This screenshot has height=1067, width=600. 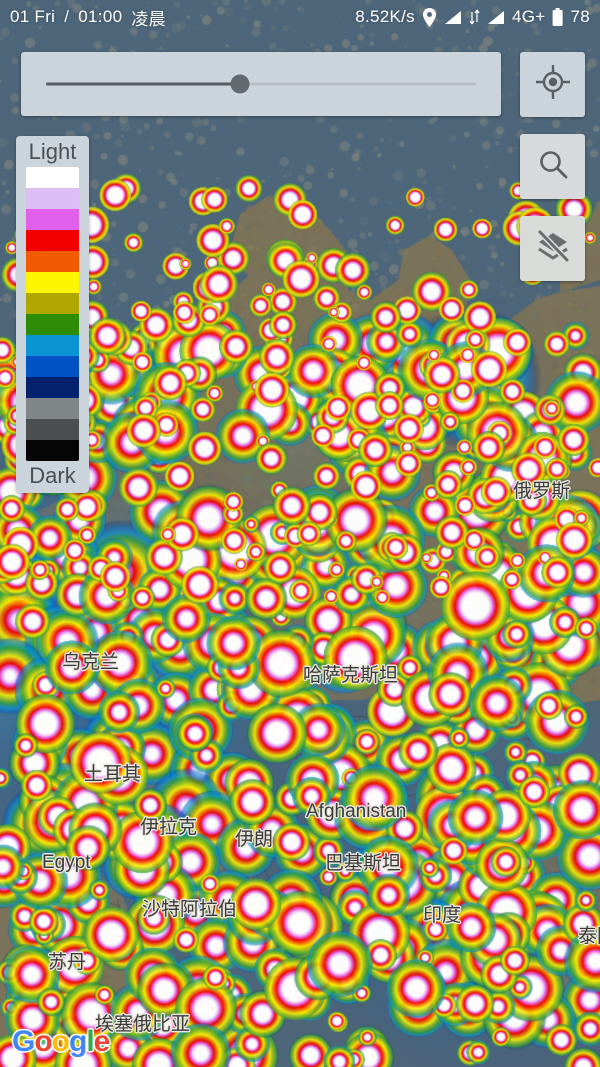 I want to click on legend-color-scale, so click(x=52, y=314).